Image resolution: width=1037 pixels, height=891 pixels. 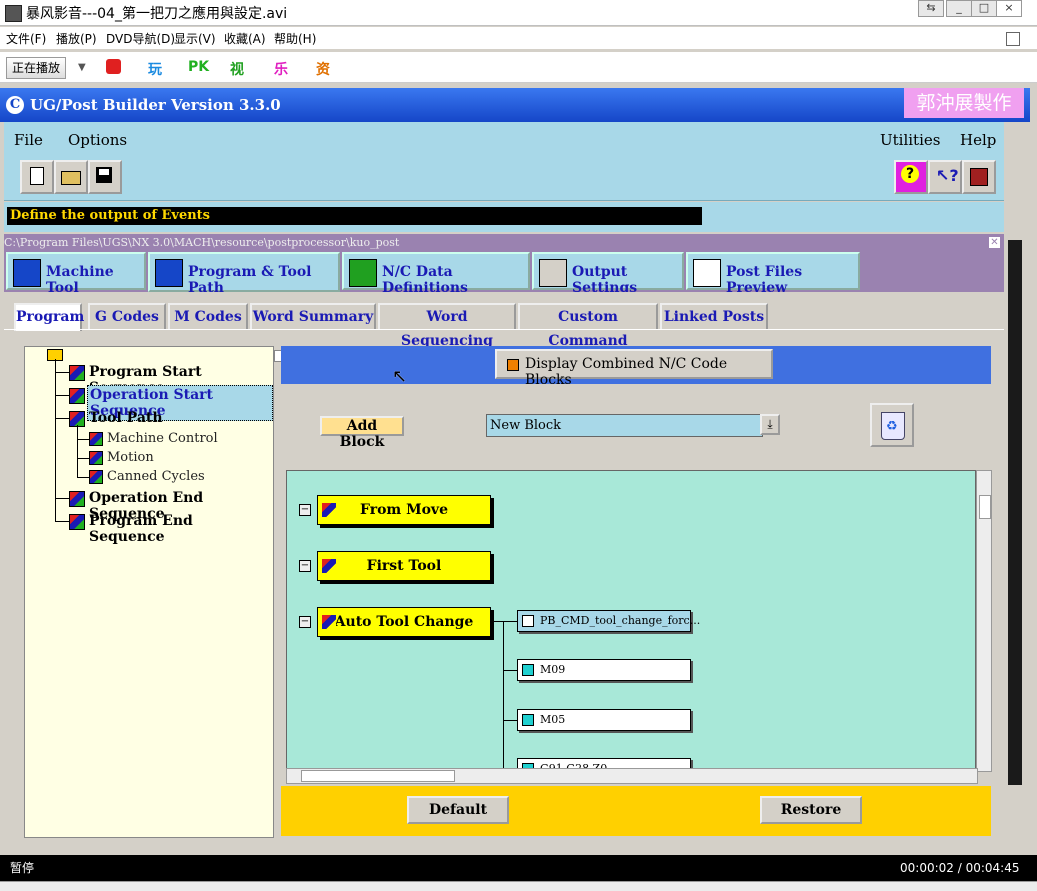 I want to click on horizontal-scrollbar, so click(x=632, y=776).